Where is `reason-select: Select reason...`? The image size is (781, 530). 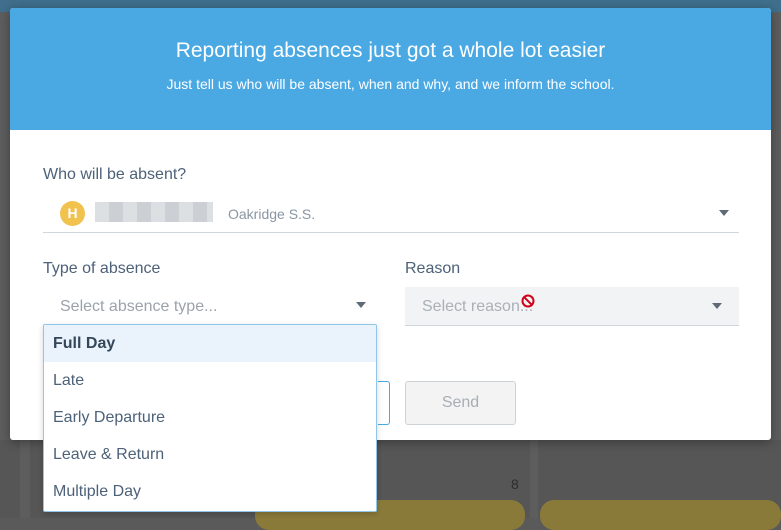
reason-select: Select reason... is located at coordinates (572, 306).